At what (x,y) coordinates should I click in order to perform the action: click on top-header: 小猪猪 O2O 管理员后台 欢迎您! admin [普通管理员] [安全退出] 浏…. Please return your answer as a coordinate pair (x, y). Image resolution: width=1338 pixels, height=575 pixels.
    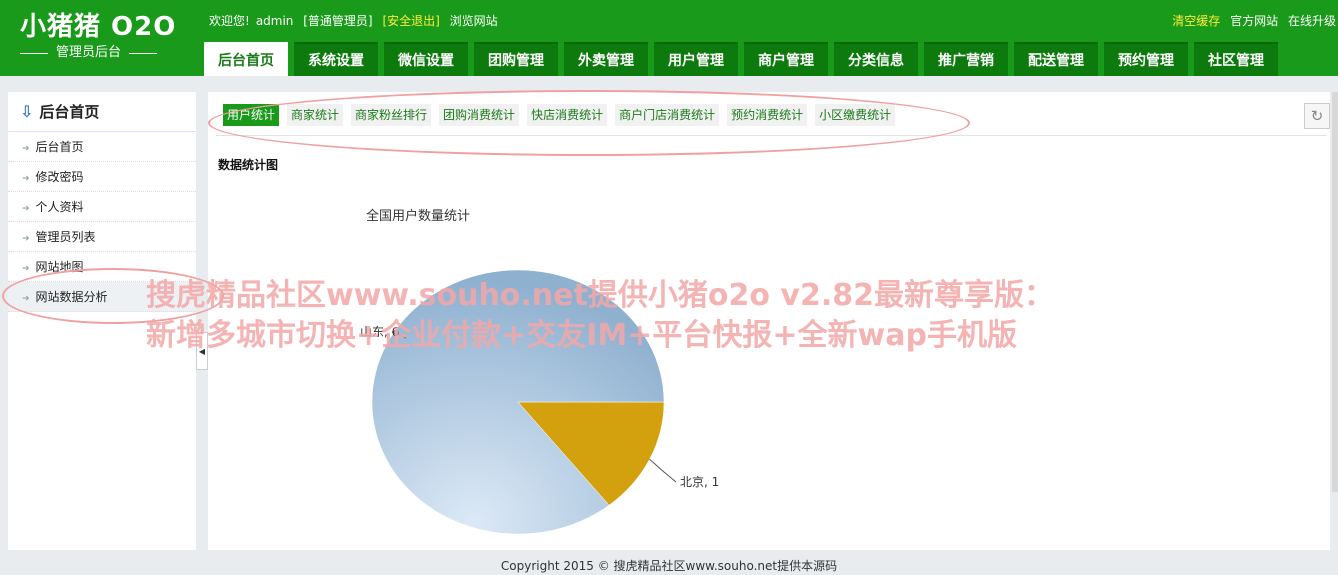
    Looking at the image, I should click on (669, 38).